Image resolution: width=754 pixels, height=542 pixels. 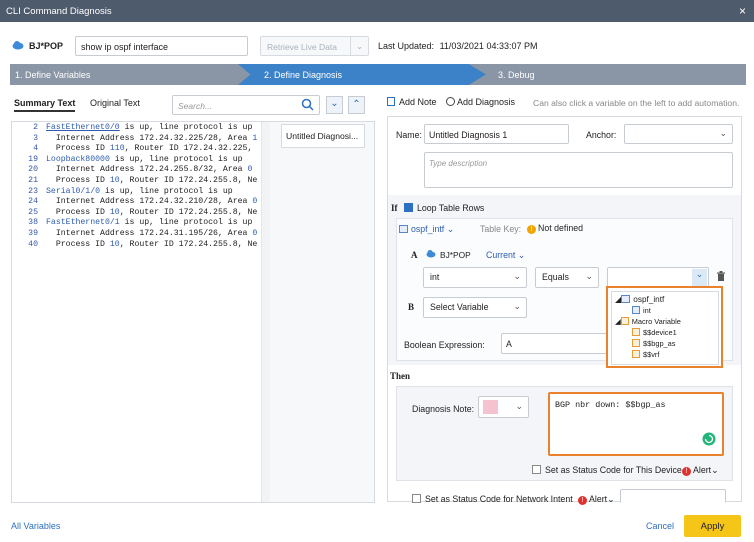 What do you see at coordinates (503, 407) in the screenshot?
I see `note-color-select: ⌄` at bounding box center [503, 407].